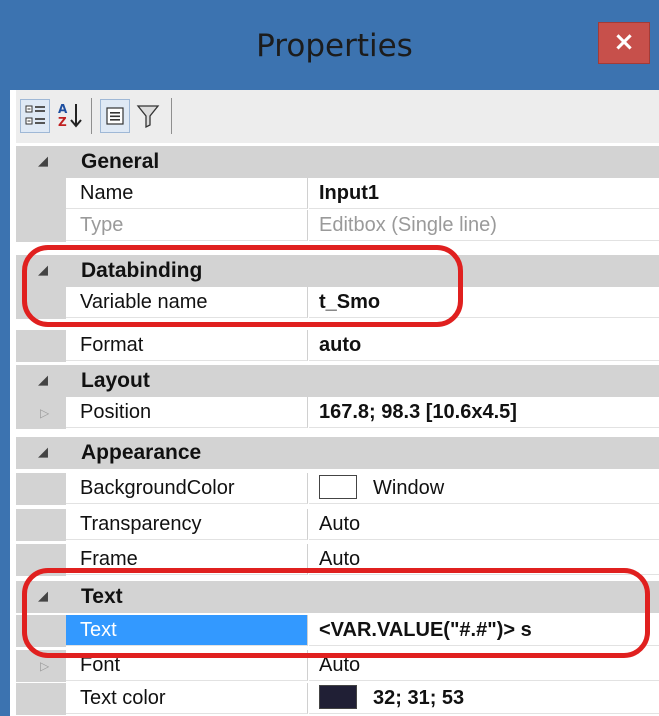 This screenshot has height=716, width=659. What do you see at coordinates (337, 597) in the screenshot?
I see `category-text: ◢ Text` at bounding box center [337, 597].